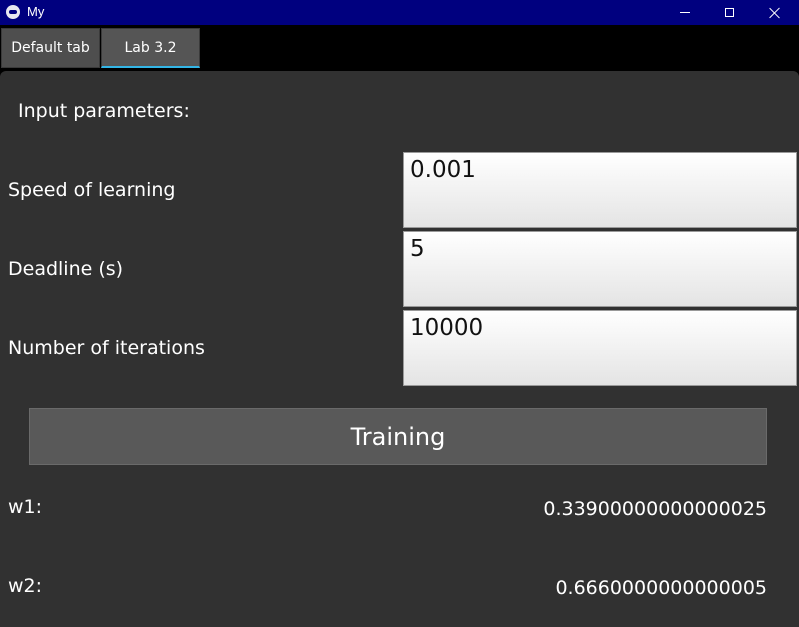  What do you see at coordinates (106, 348) in the screenshot?
I see `number-of-iterations-label: Number of iterations` at bounding box center [106, 348].